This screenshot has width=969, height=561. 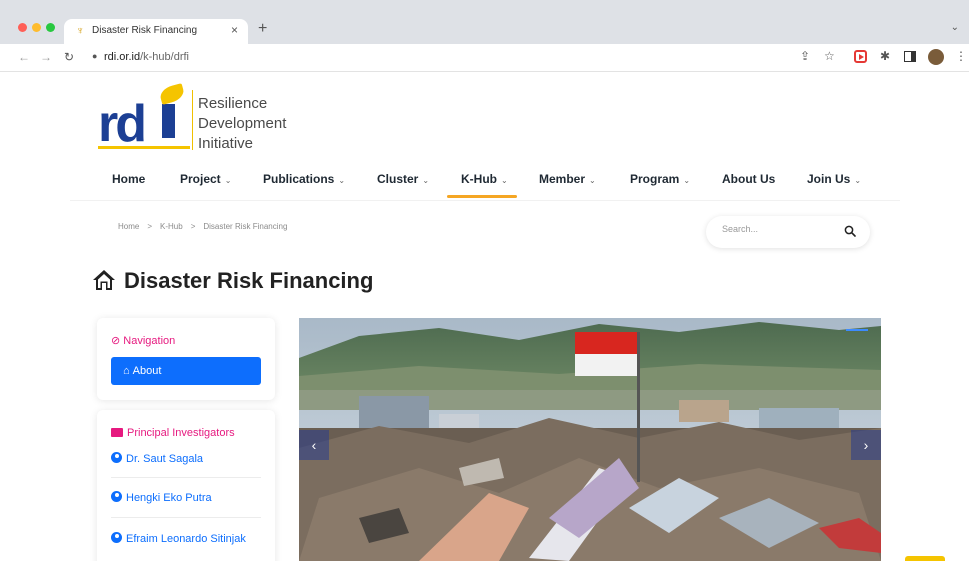 I want to click on nav-label: K-Hub, so click(x=479, y=179).